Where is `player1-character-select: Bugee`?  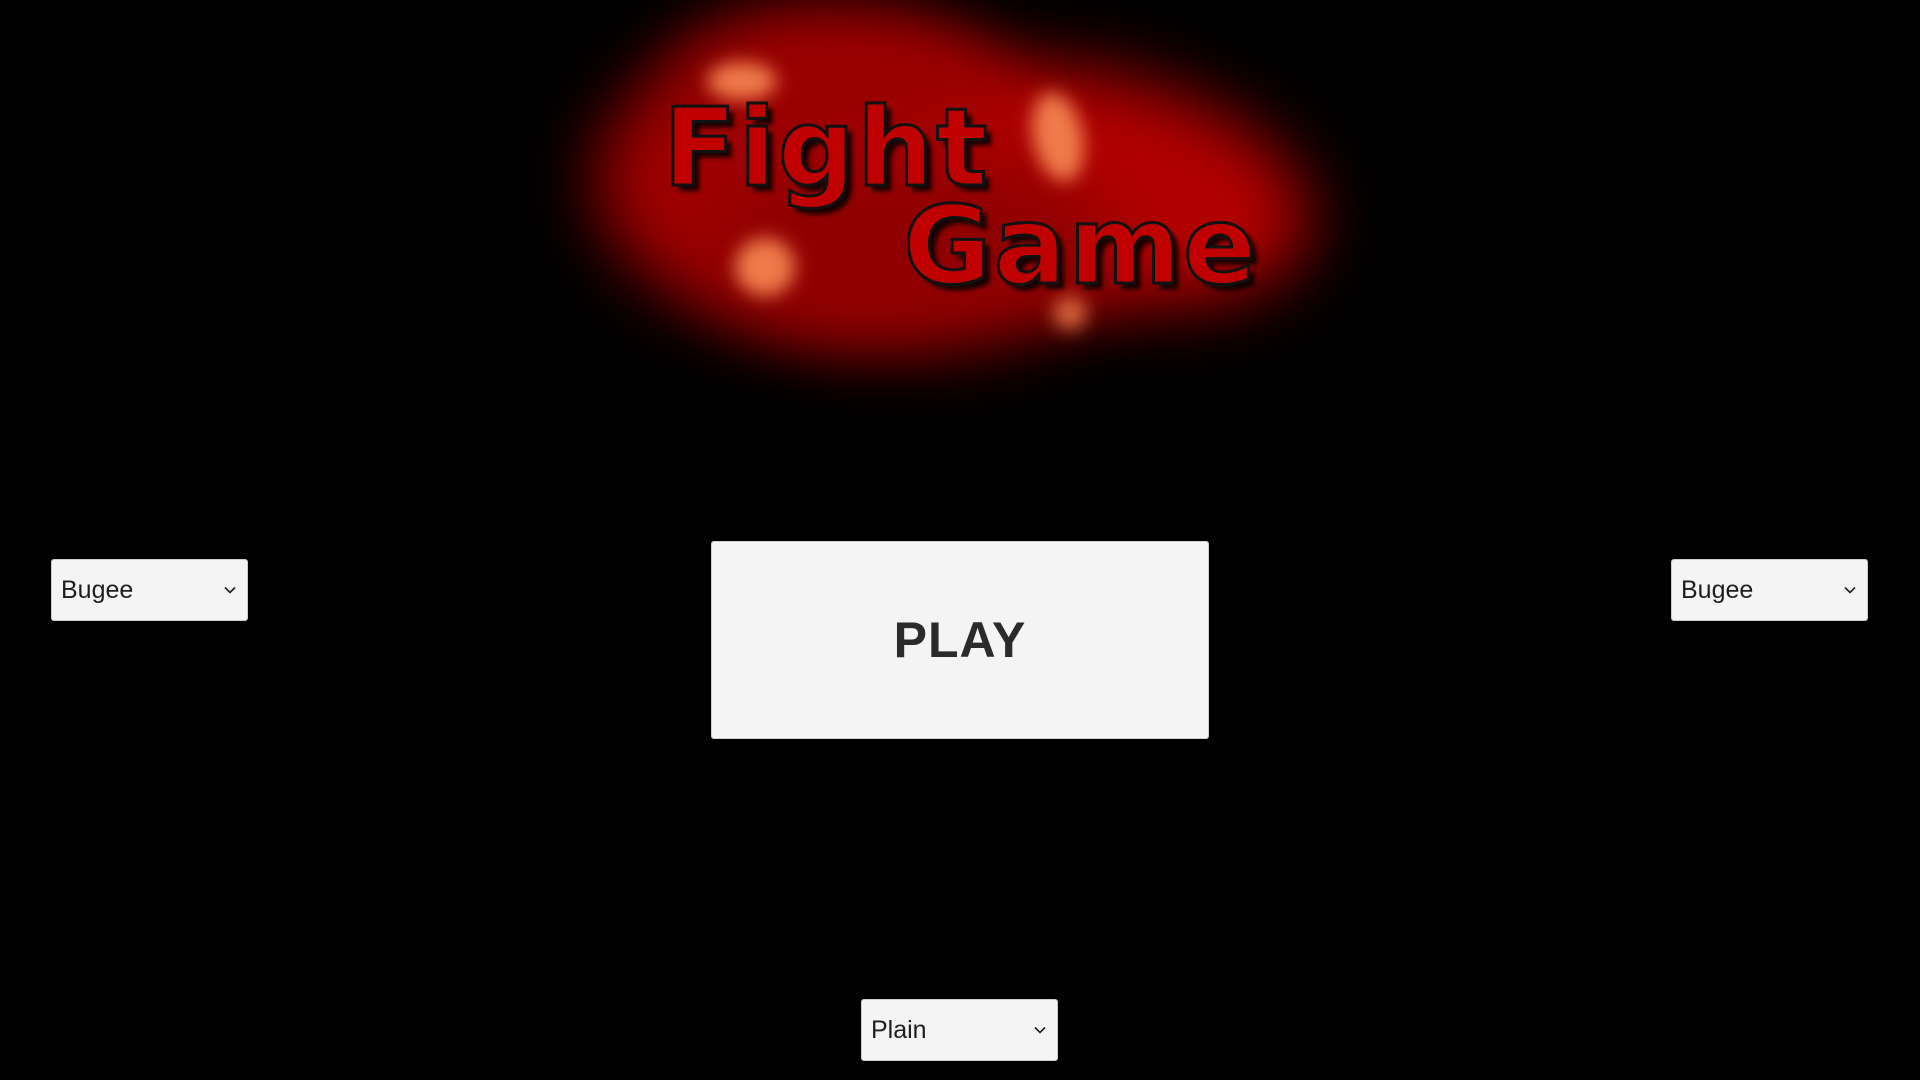
player1-character-select: Bugee is located at coordinates (149, 590).